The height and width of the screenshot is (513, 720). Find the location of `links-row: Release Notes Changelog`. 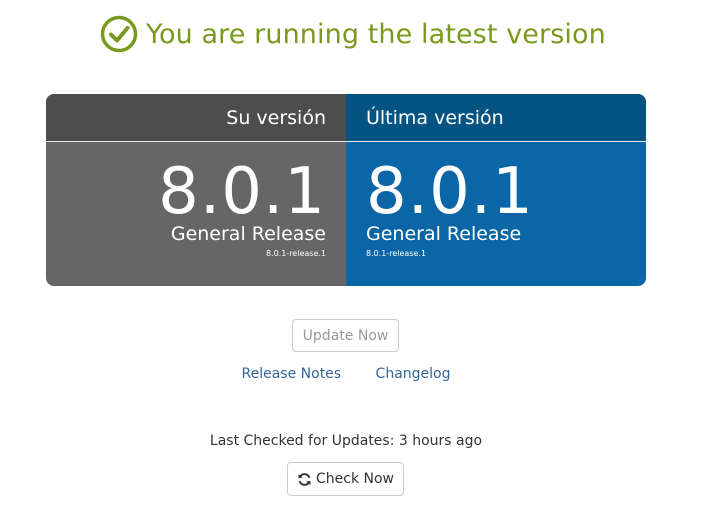

links-row: Release Notes Changelog is located at coordinates (346, 374).